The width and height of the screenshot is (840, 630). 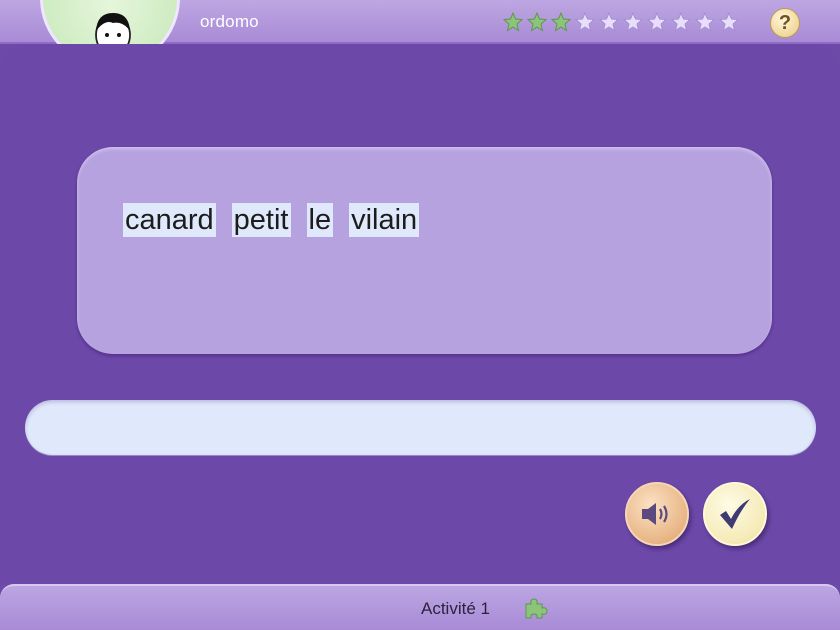 I want to click on top-bar: ordomo ?, so click(x=420, y=34).